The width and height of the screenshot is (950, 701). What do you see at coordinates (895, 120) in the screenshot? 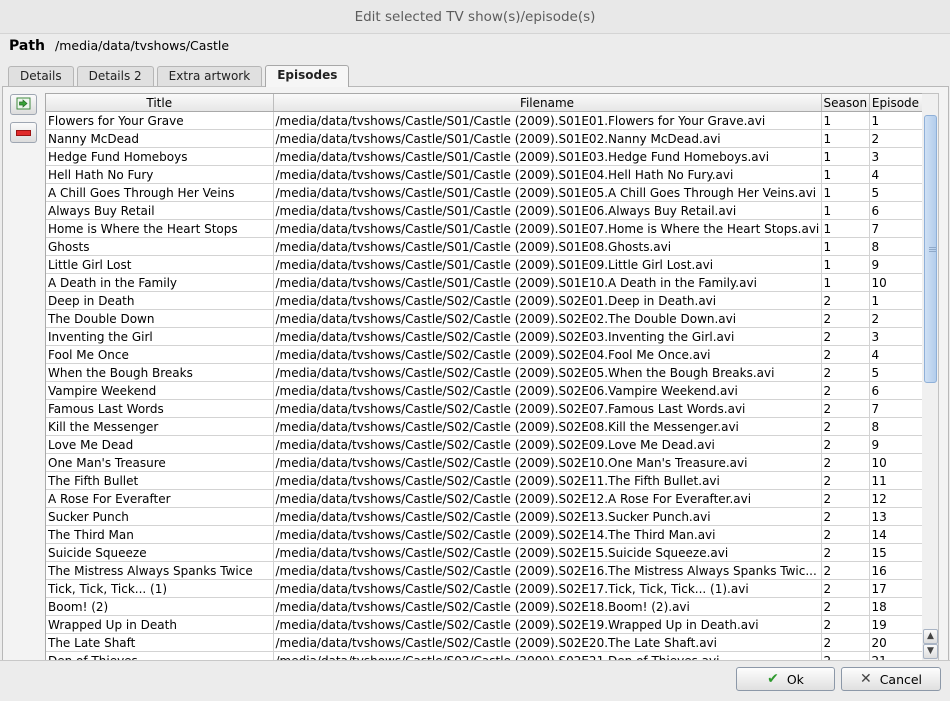
I see `cell-episode: 1` at bounding box center [895, 120].